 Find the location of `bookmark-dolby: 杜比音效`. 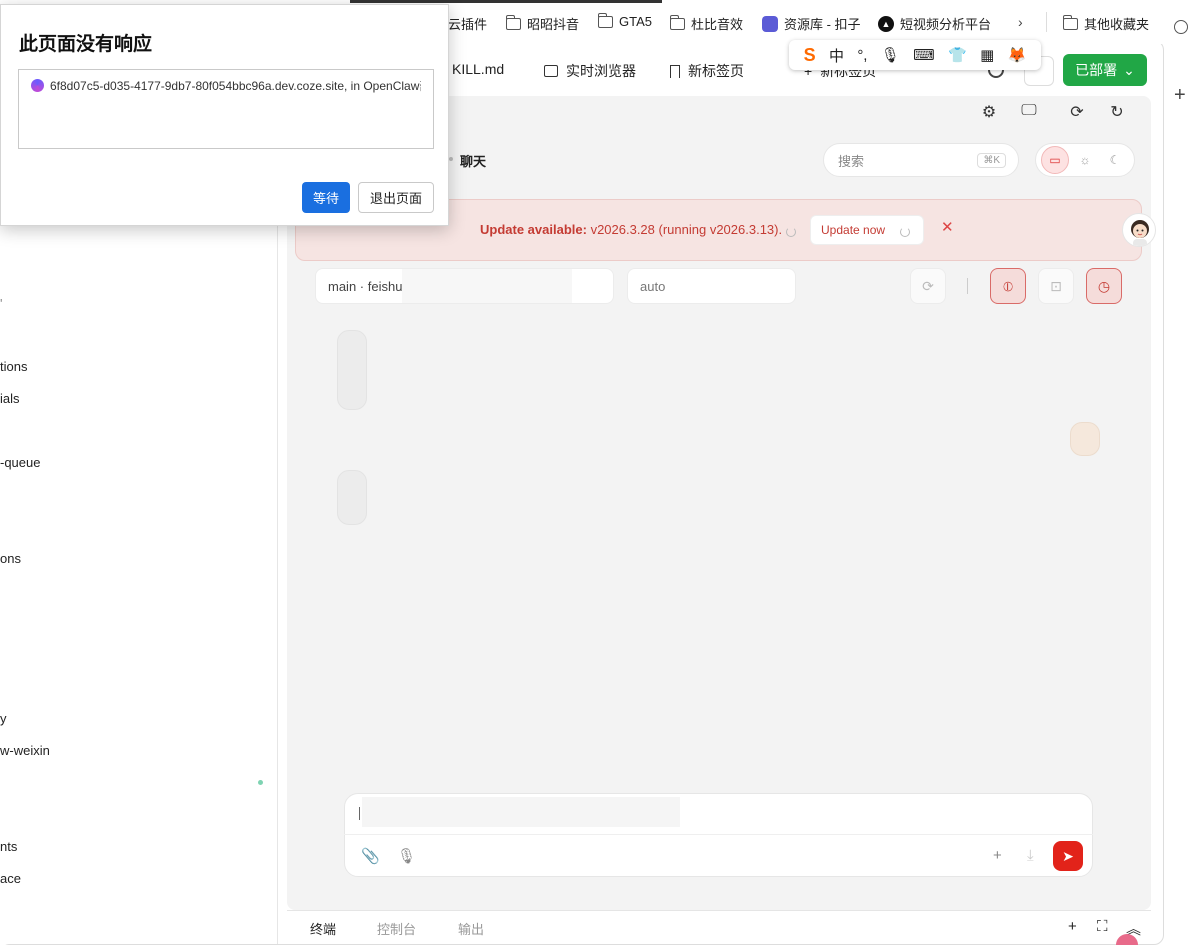

bookmark-dolby: 杜比音效 is located at coordinates (706, 23).